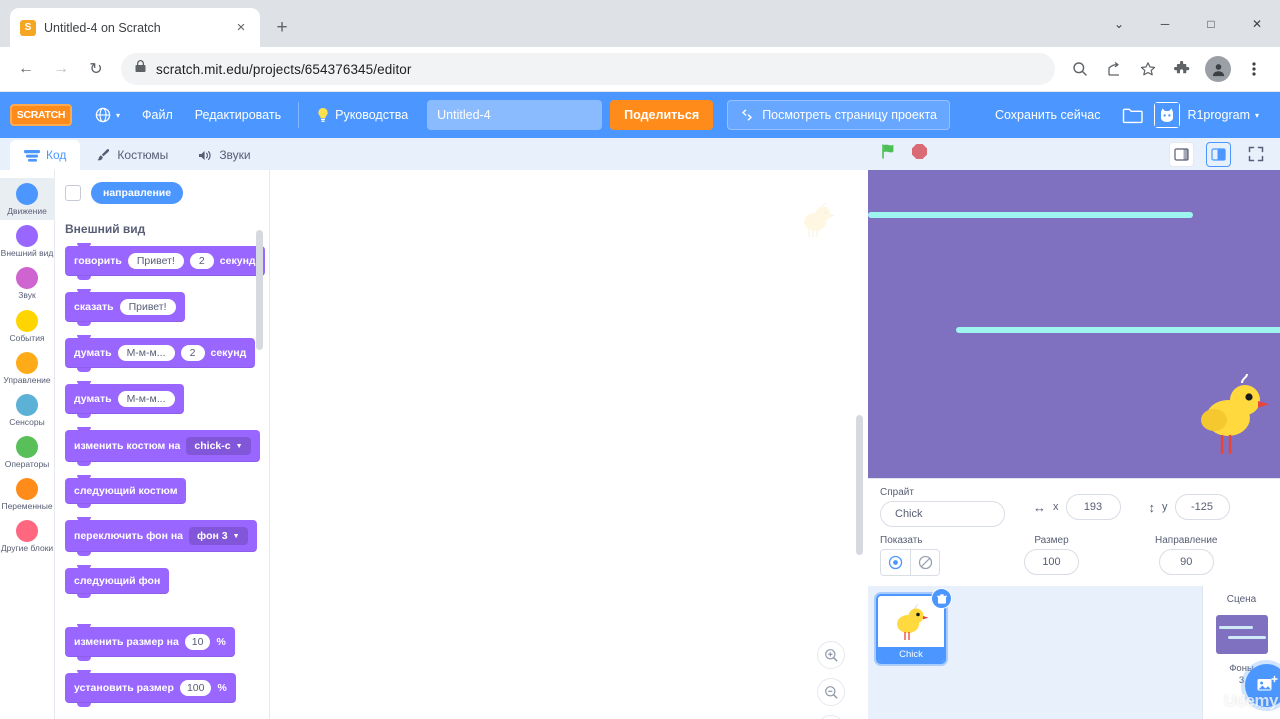  I want to click on block-label: следующий фон, so click(117, 581).